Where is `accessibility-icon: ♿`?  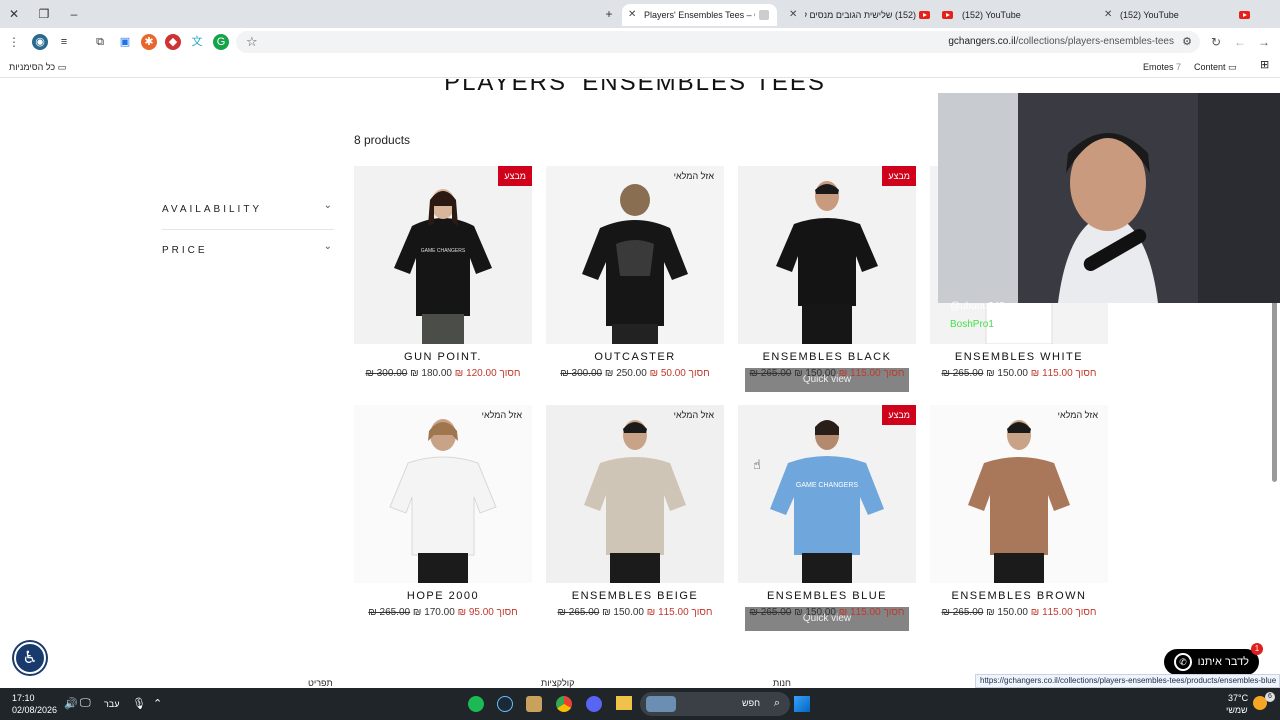 accessibility-icon: ♿ is located at coordinates (30, 658).